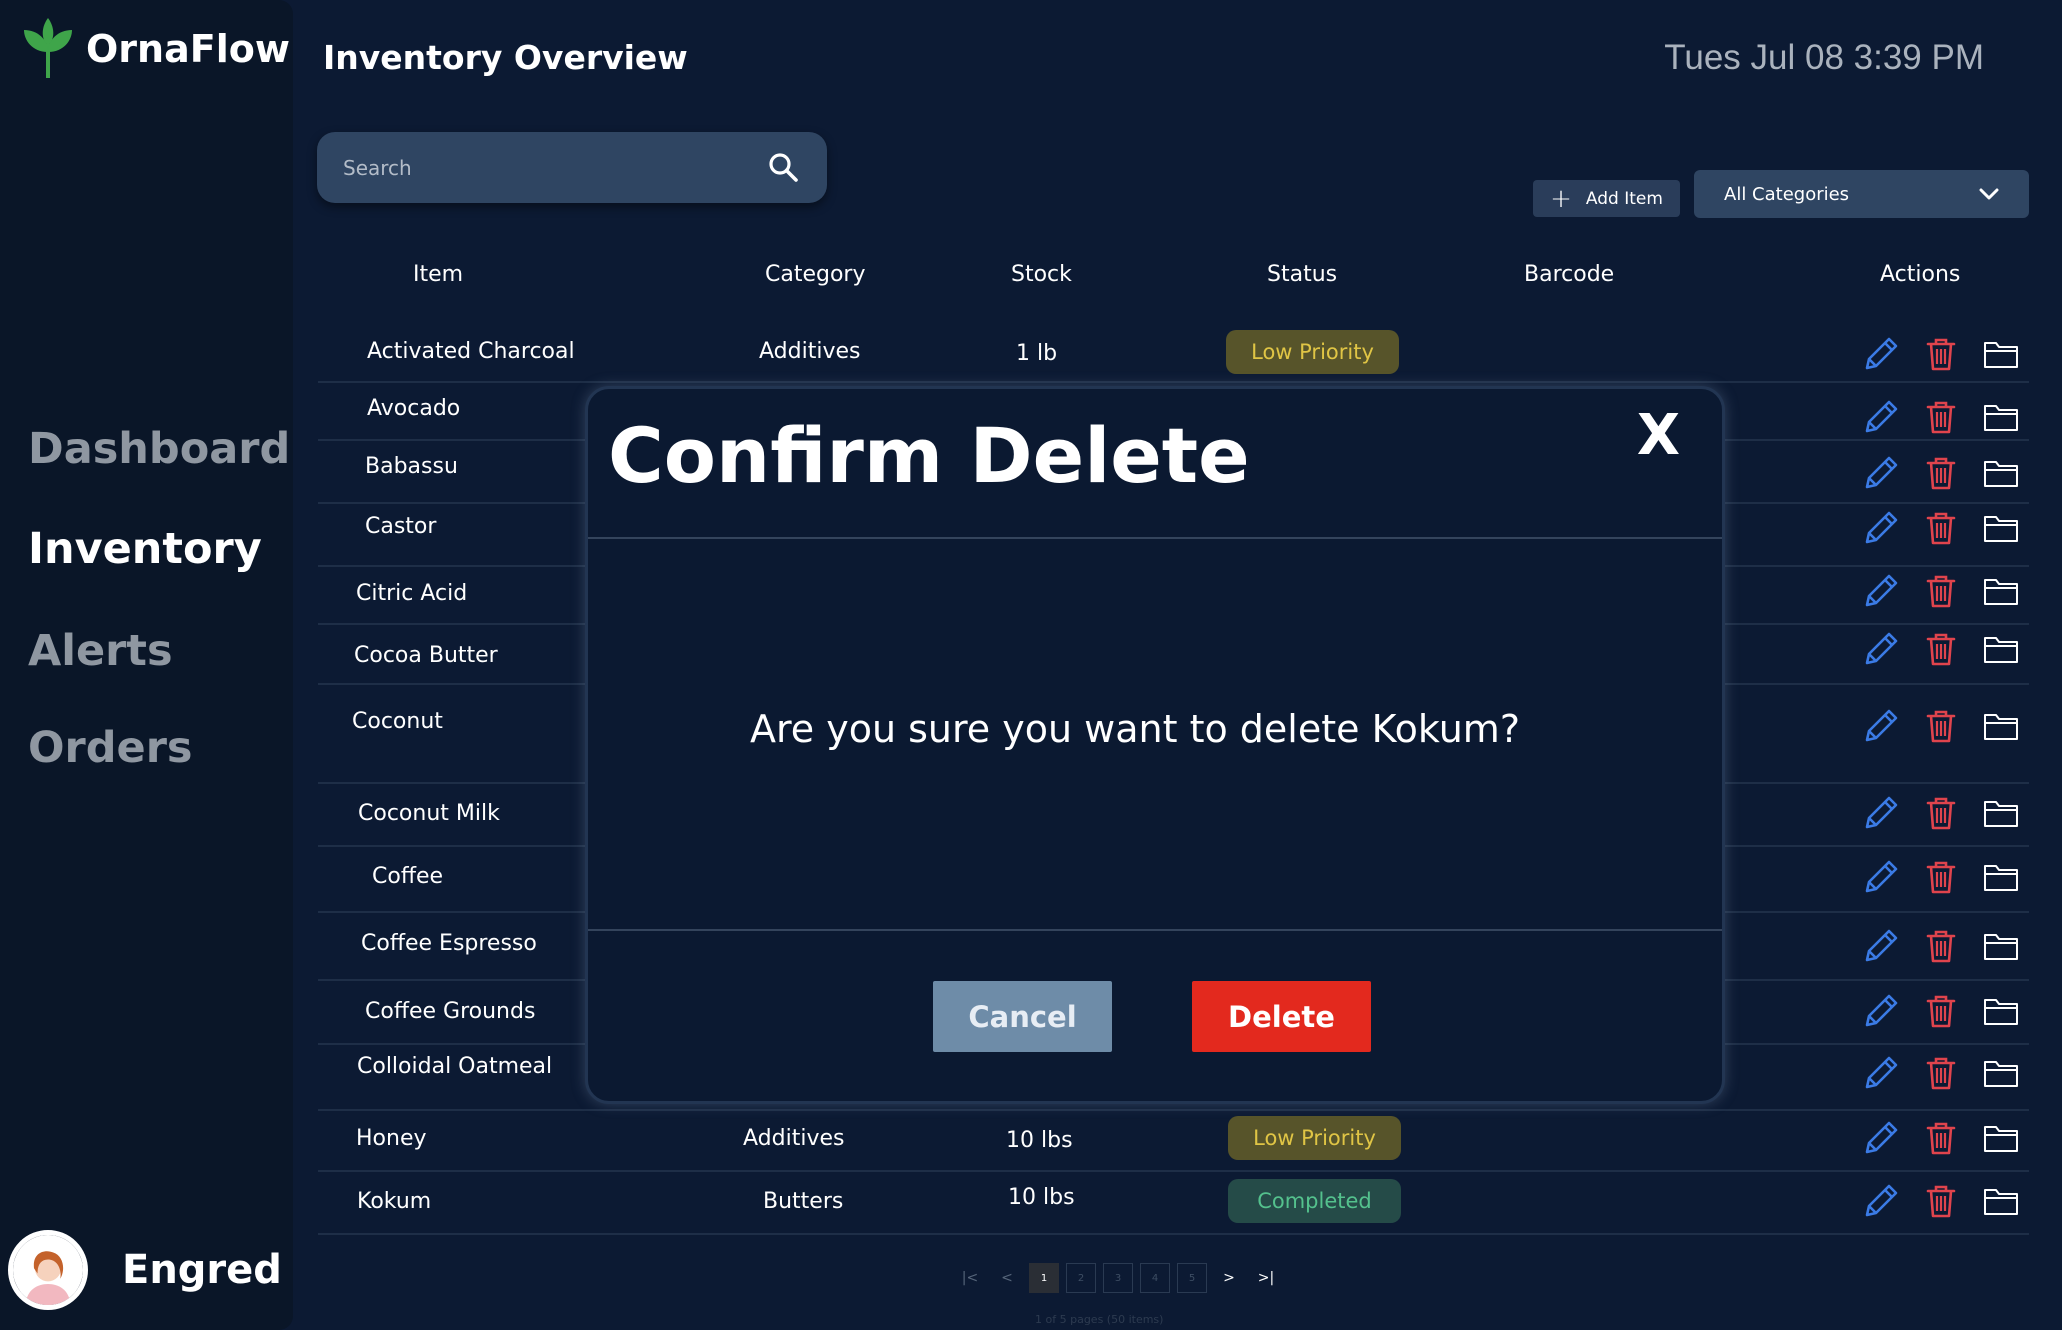 This screenshot has width=2062, height=1330. What do you see at coordinates (1007, 1278) in the screenshot?
I see `prev-page-button: <` at bounding box center [1007, 1278].